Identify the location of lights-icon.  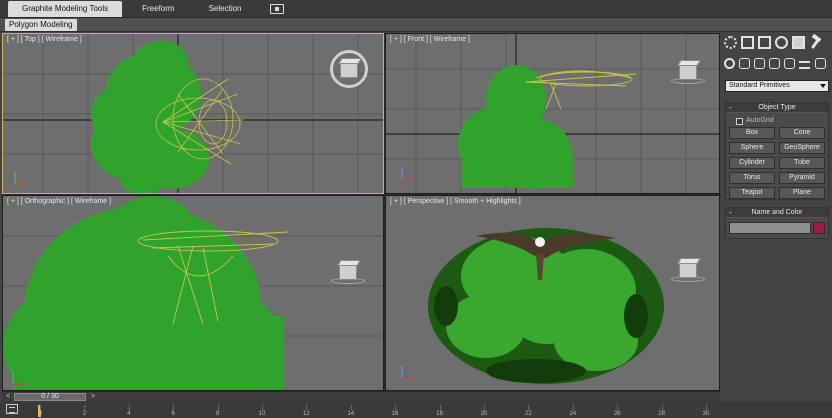
(759, 63).